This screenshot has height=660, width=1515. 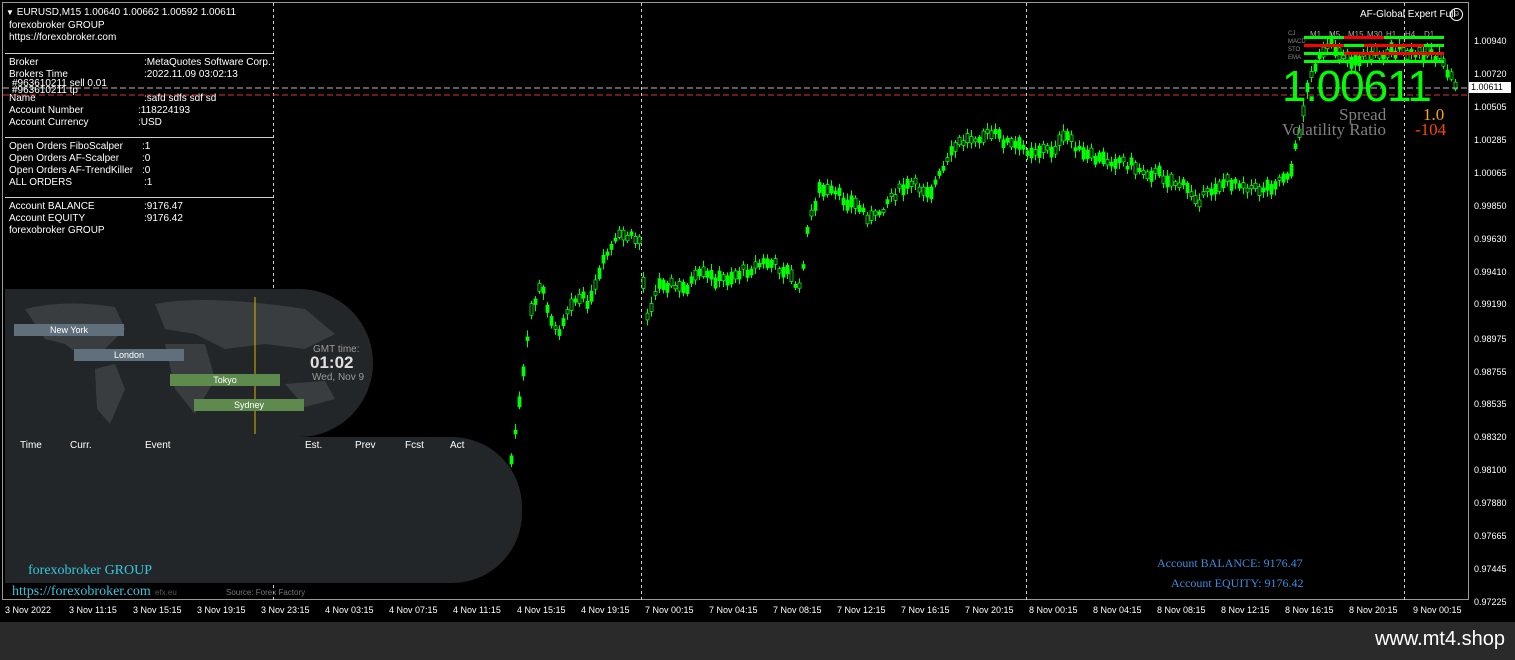 What do you see at coordinates (1490, 437) in the screenshot?
I see `price-tick: 0.98320` at bounding box center [1490, 437].